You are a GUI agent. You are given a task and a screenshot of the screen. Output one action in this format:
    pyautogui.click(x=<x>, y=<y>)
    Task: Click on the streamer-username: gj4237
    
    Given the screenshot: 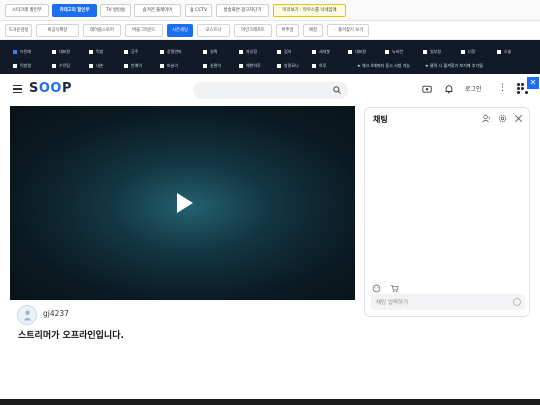 What is the action you would take?
    pyautogui.click(x=56, y=313)
    